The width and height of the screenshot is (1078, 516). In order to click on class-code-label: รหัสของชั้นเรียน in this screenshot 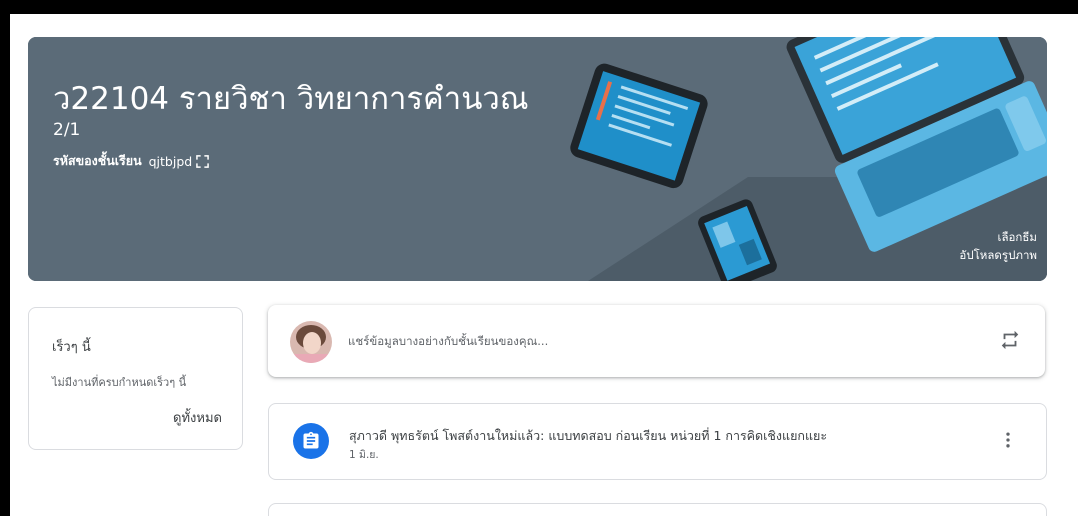, I will do `click(97, 160)`.